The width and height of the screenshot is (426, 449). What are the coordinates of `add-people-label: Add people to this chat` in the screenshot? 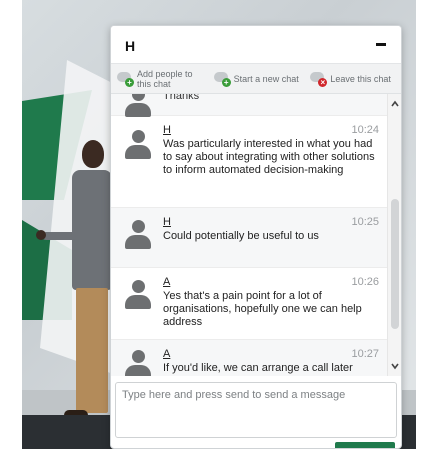 It's located at (165, 78).